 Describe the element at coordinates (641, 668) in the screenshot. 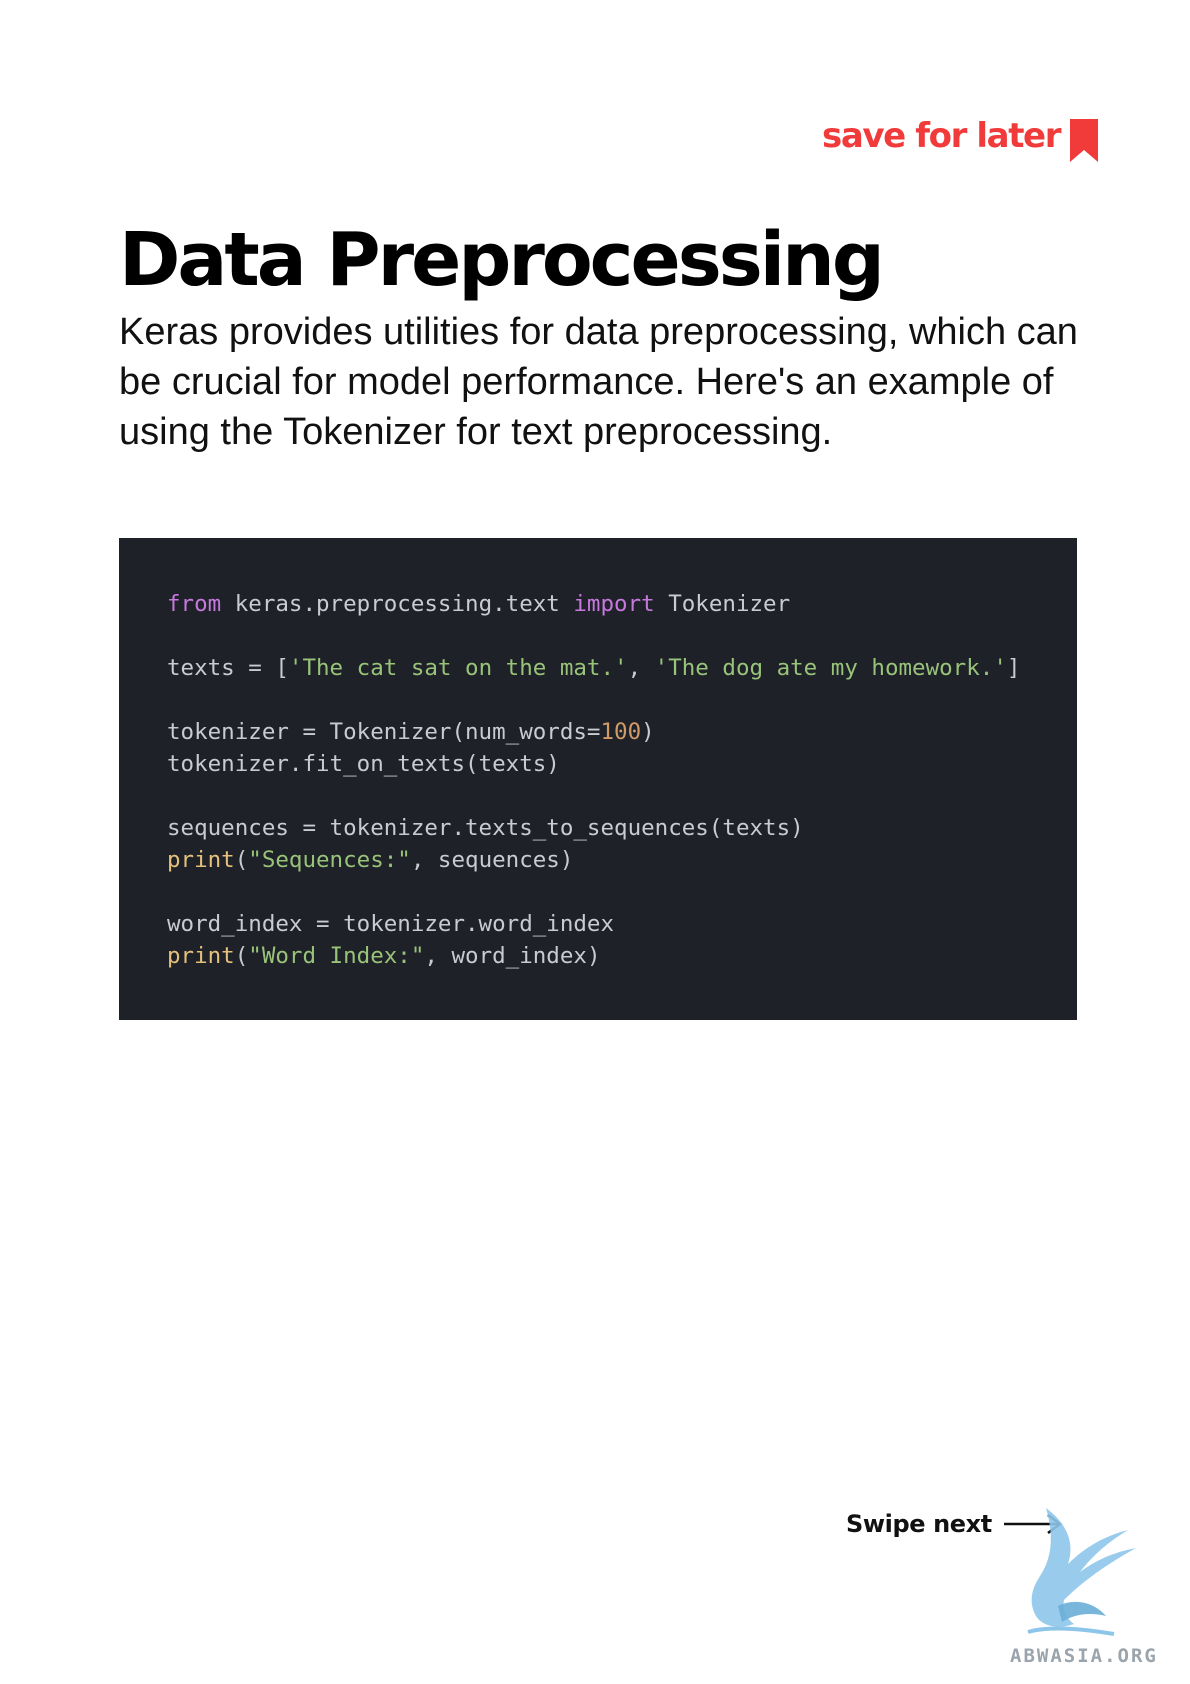

I see `code-token-plain: ,` at that location.